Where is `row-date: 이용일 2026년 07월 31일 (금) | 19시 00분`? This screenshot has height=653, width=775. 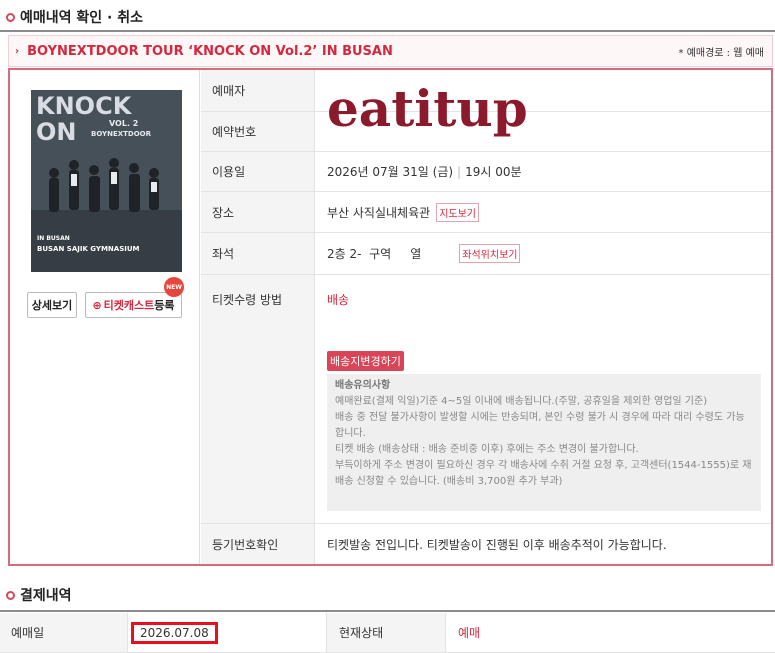 row-date: 이용일 2026년 07월 31일 (금) | 19시 00분 is located at coordinates (486, 172).